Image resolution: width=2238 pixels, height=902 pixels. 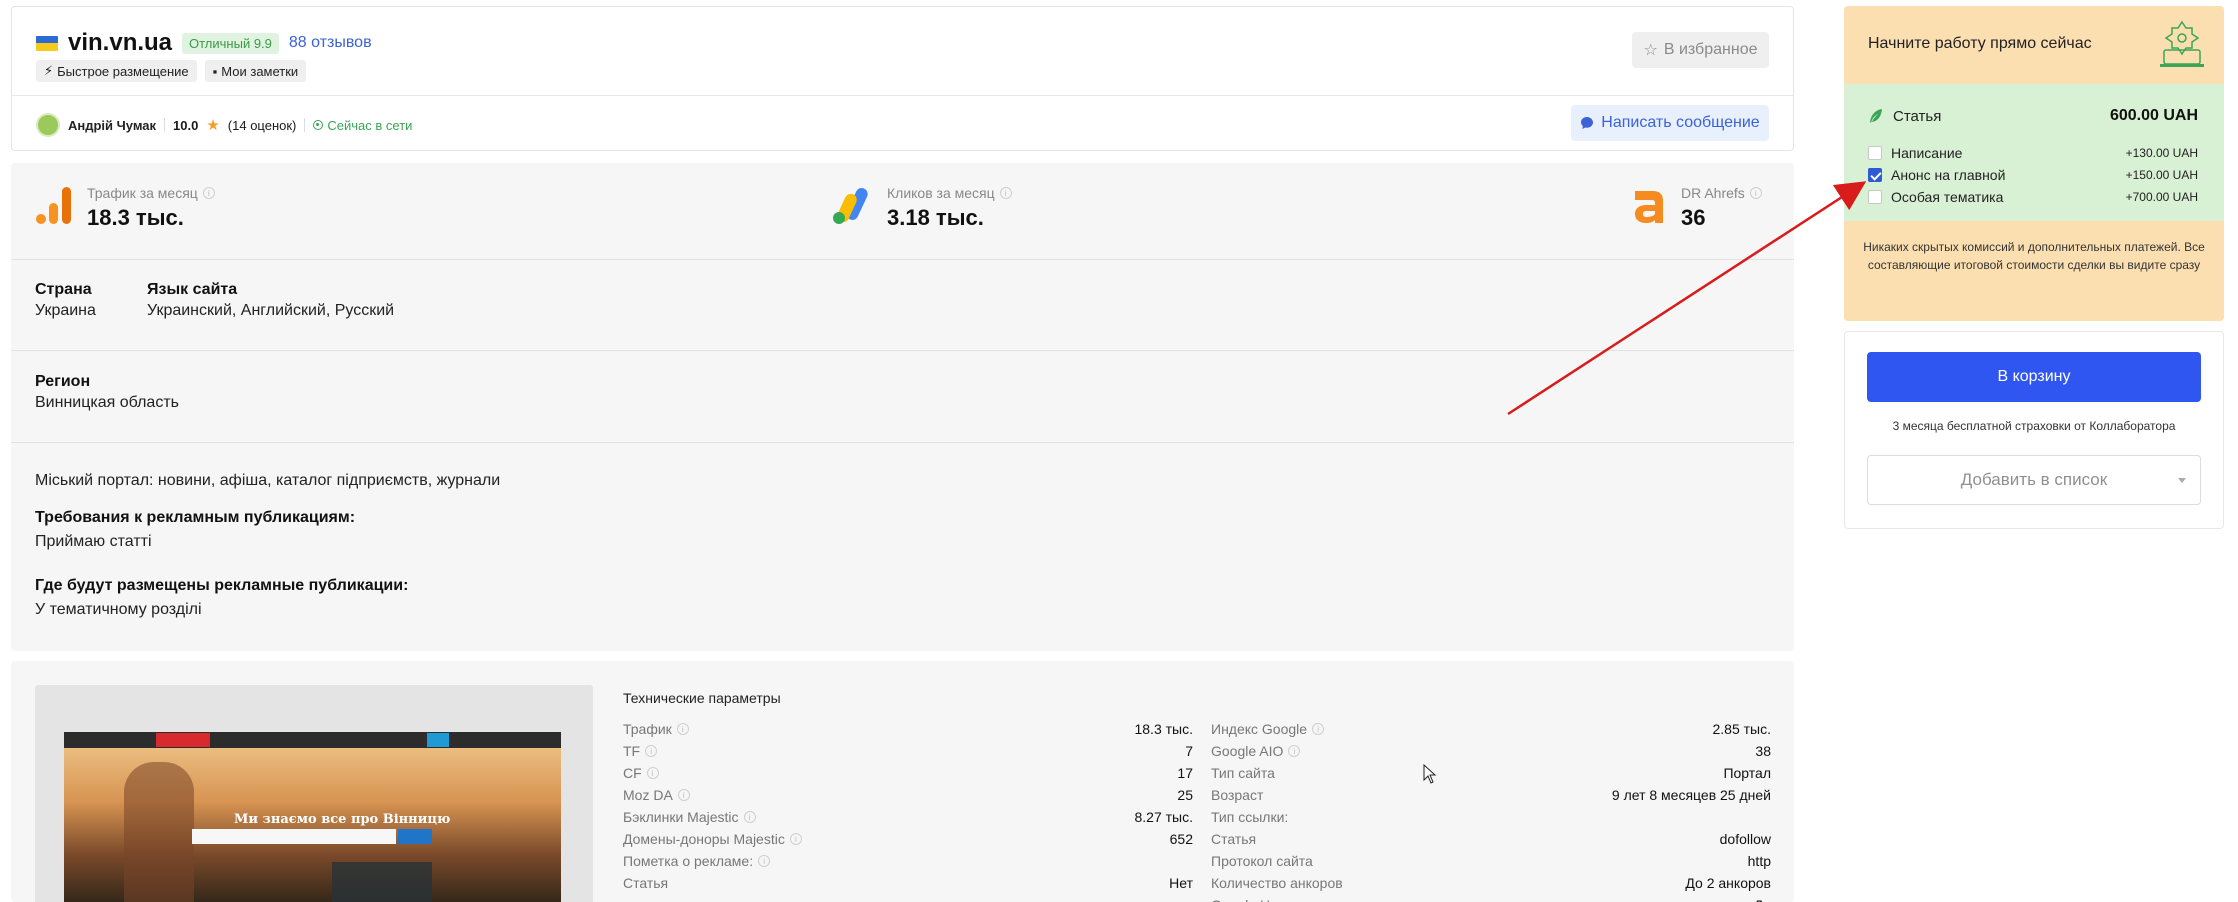 I want to click on tech-param-key-text: Пометка о рекламе:, so click(x=688, y=861).